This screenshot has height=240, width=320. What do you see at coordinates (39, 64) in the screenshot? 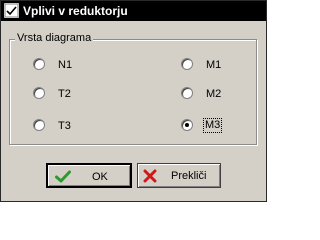
I see `radio-n1` at bounding box center [39, 64].